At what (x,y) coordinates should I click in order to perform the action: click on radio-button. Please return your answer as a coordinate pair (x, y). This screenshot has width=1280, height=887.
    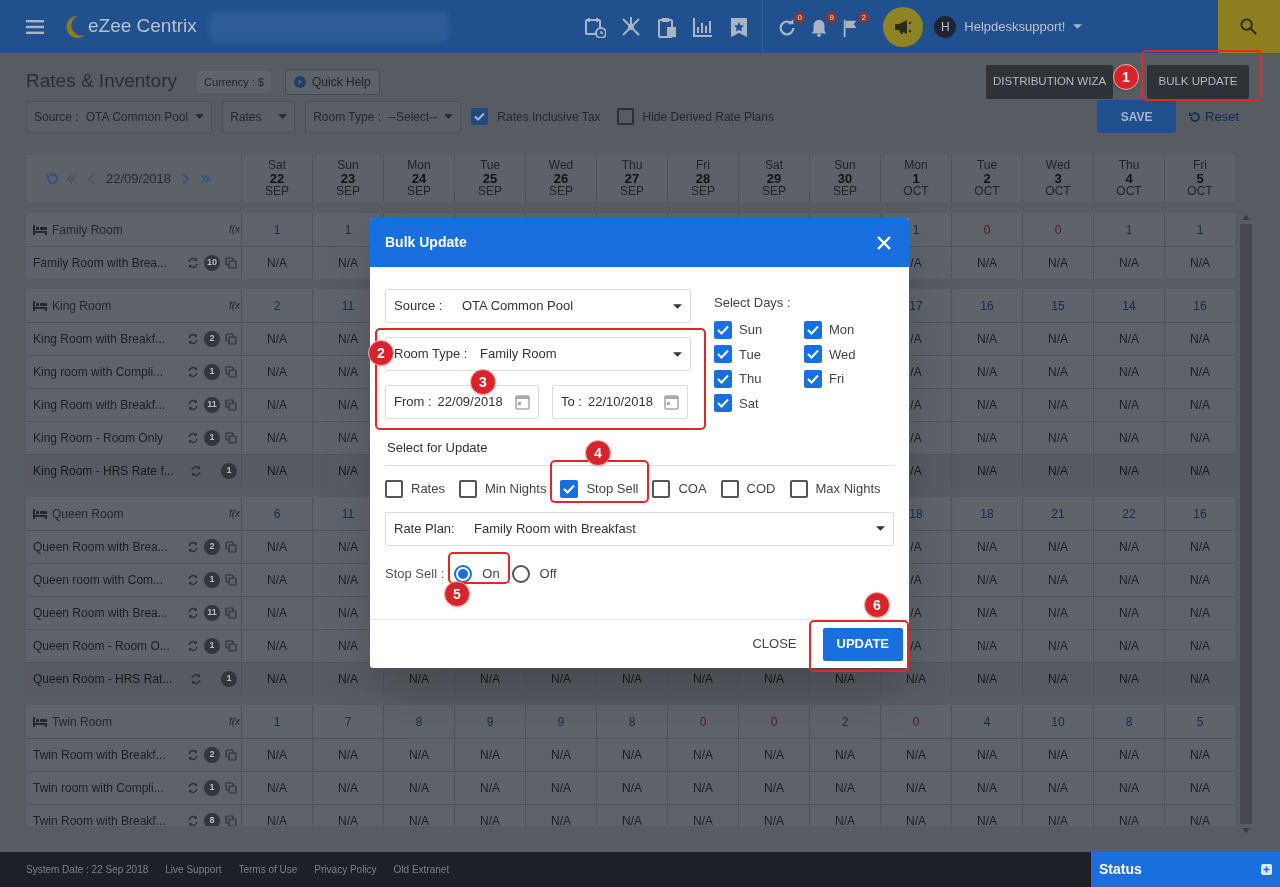
    Looking at the image, I should click on (520, 573).